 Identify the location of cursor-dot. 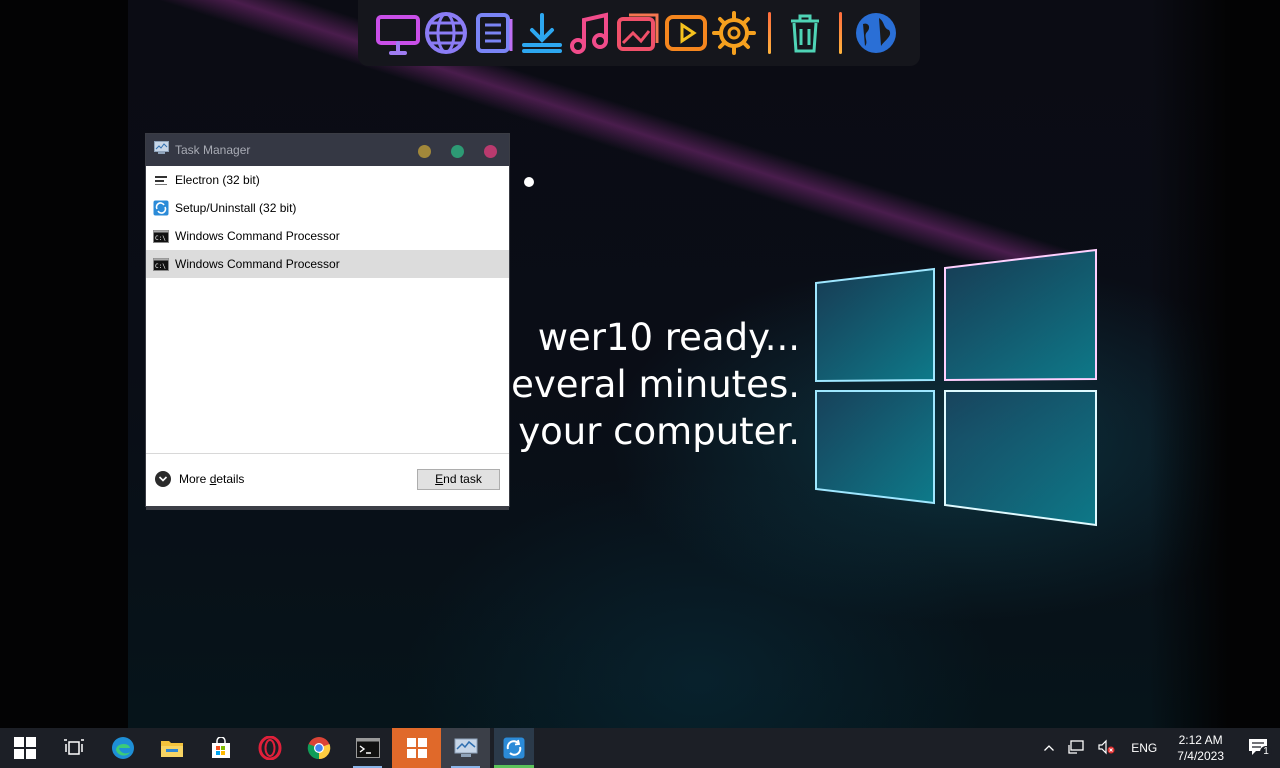
(529, 182).